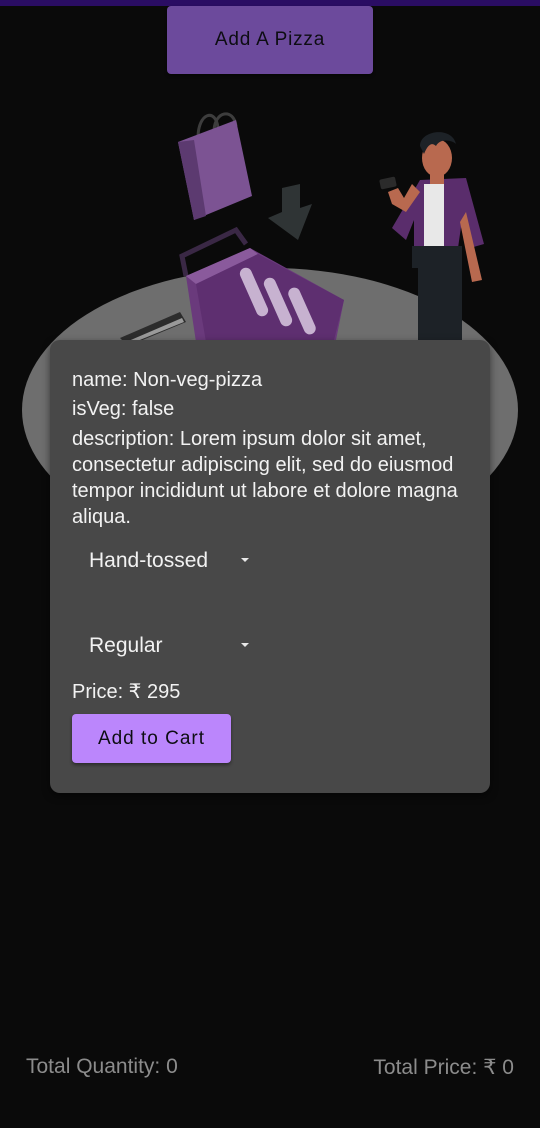  I want to click on pizza-veg-status: isVeg: false, so click(123, 409).